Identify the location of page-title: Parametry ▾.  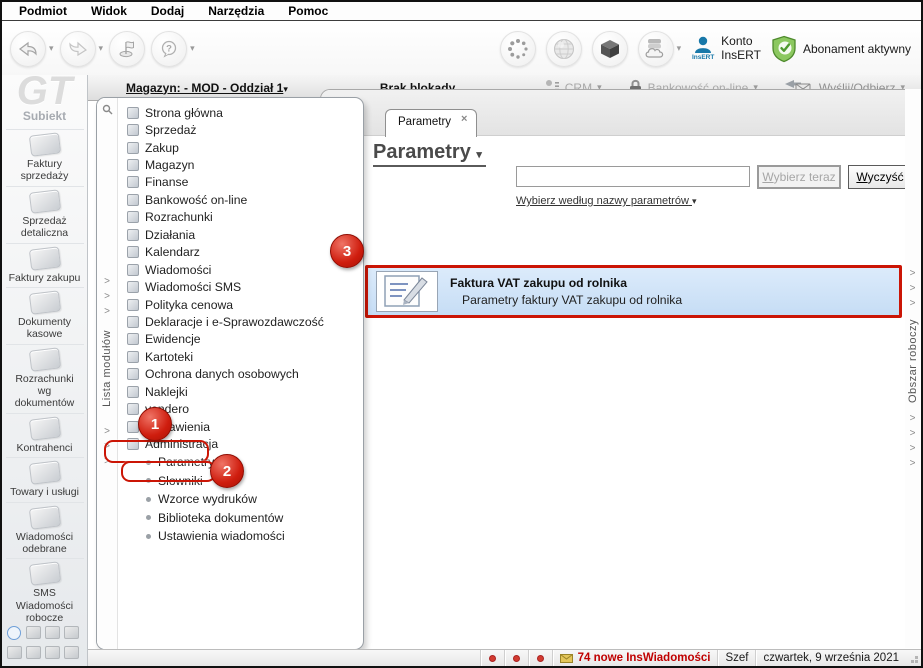
(429, 154).